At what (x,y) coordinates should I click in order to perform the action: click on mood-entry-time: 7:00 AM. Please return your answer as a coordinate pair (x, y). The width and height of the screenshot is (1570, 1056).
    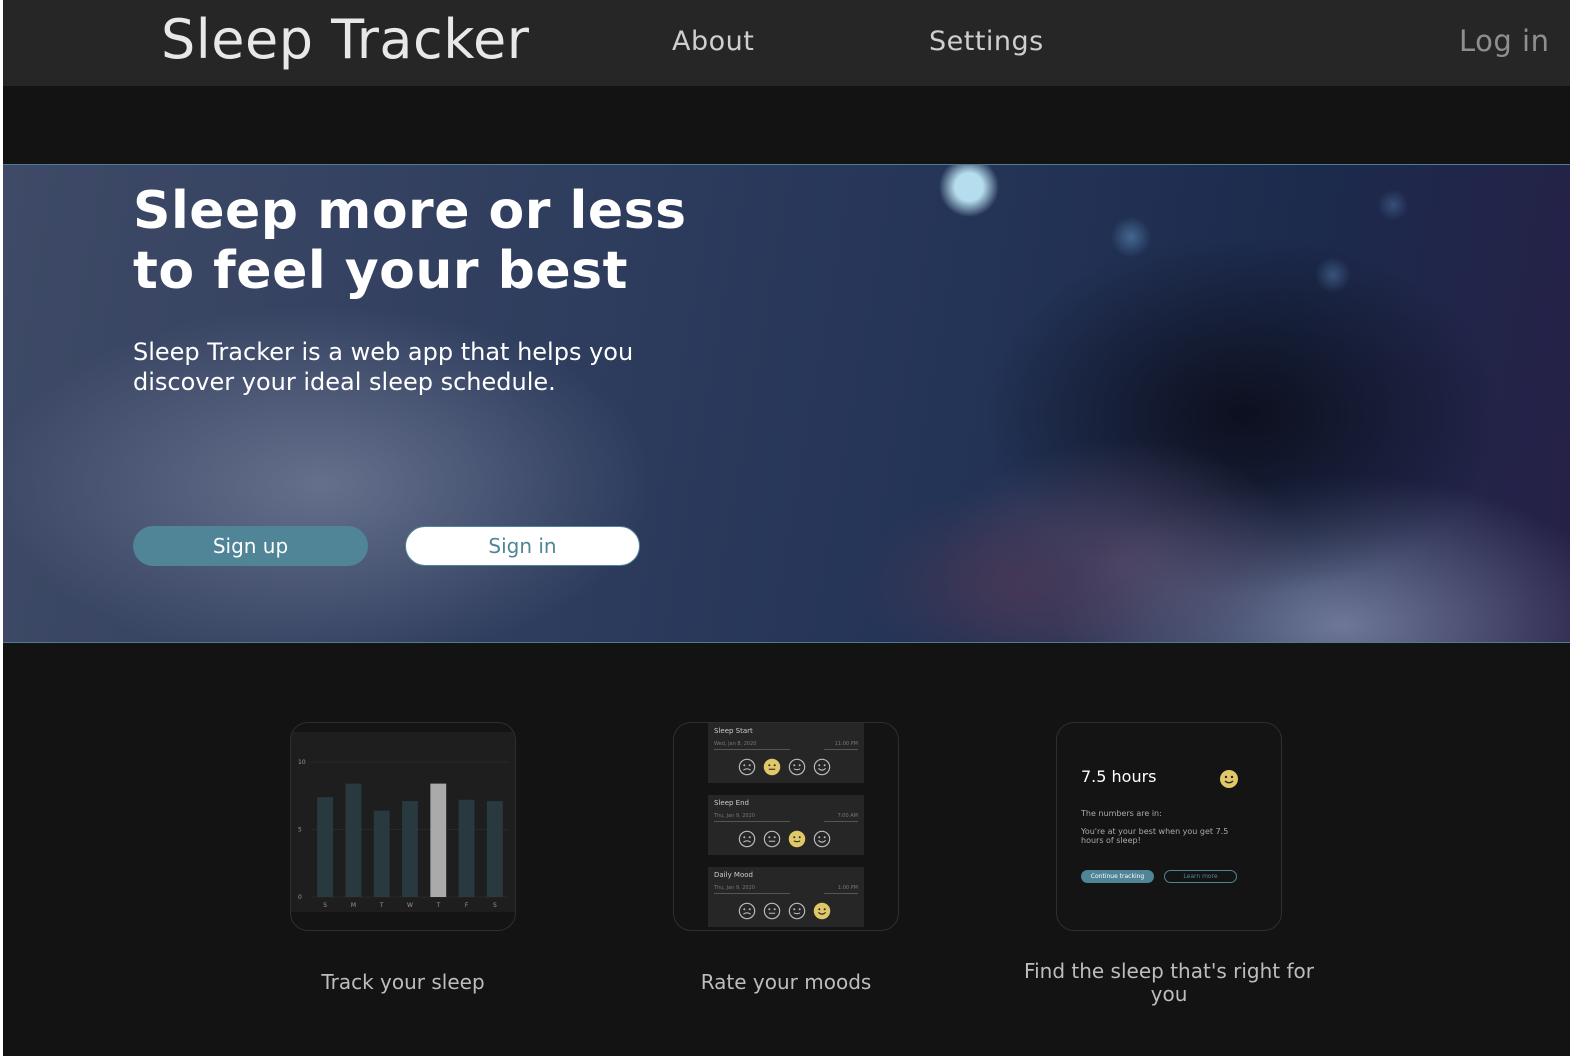
    Looking at the image, I should click on (847, 816).